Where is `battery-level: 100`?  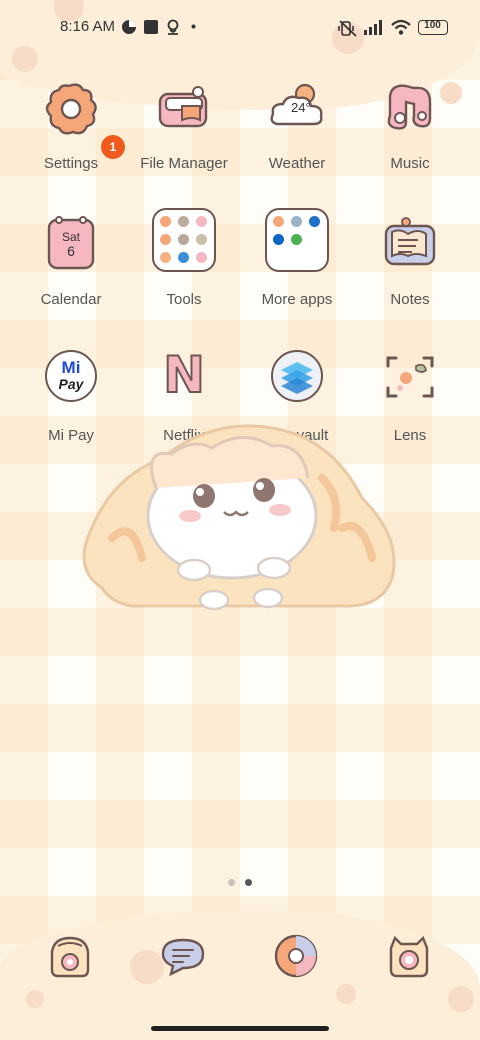
battery-level: 100 is located at coordinates (432, 25).